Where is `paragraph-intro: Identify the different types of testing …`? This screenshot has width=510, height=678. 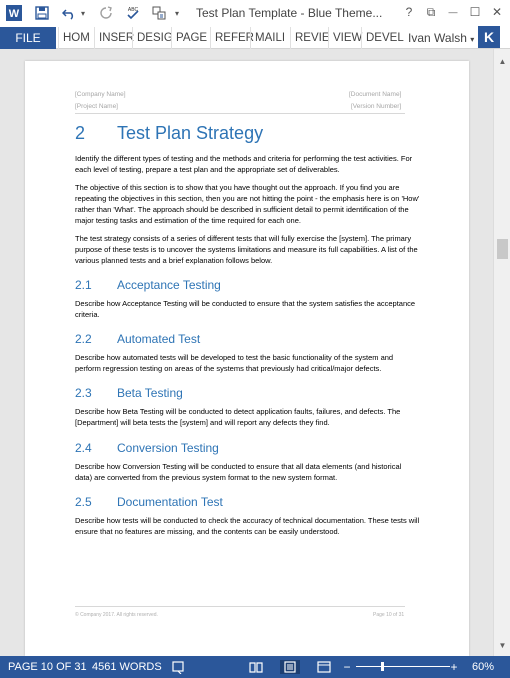
paragraph-intro: Identify the different types of testing … is located at coordinates (244, 164).